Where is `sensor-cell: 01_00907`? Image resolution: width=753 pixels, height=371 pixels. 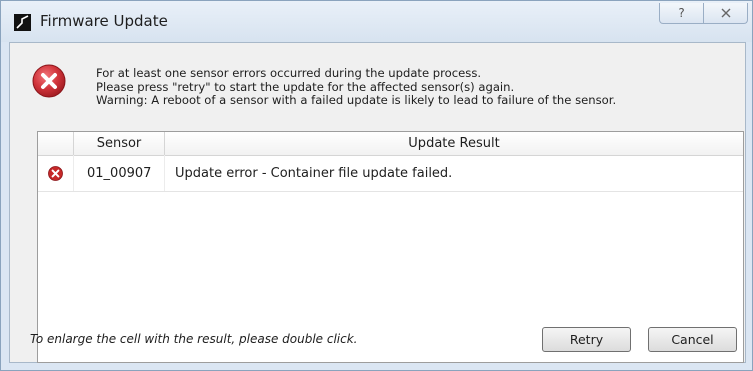 sensor-cell: 01_00907 is located at coordinates (119, 173).